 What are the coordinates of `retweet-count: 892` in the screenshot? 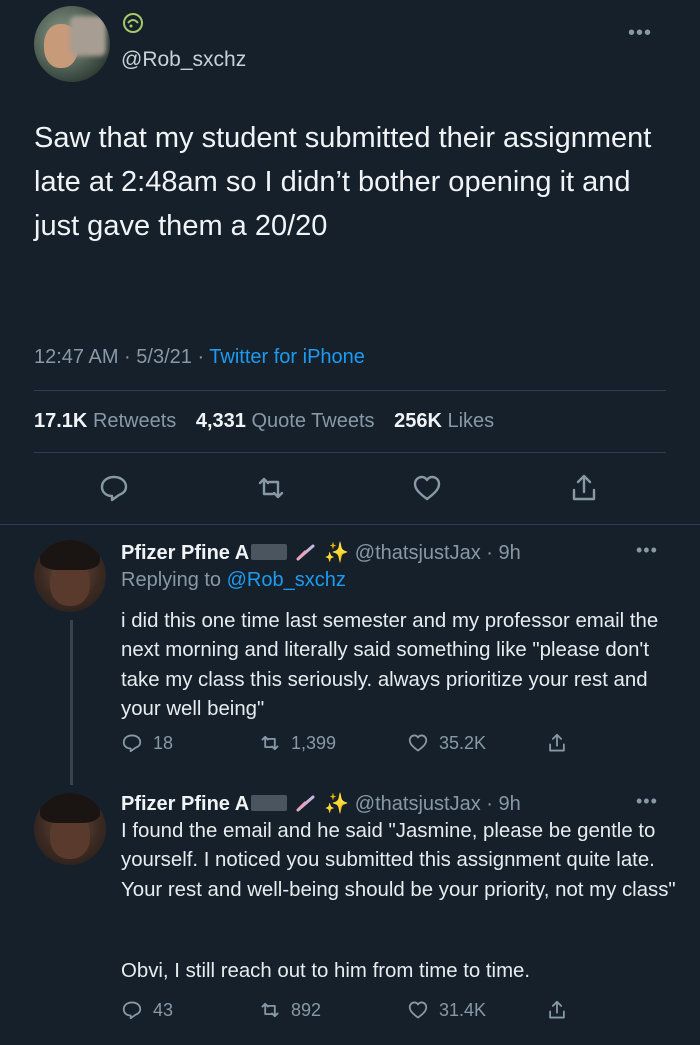 It's located at (290, 1010).